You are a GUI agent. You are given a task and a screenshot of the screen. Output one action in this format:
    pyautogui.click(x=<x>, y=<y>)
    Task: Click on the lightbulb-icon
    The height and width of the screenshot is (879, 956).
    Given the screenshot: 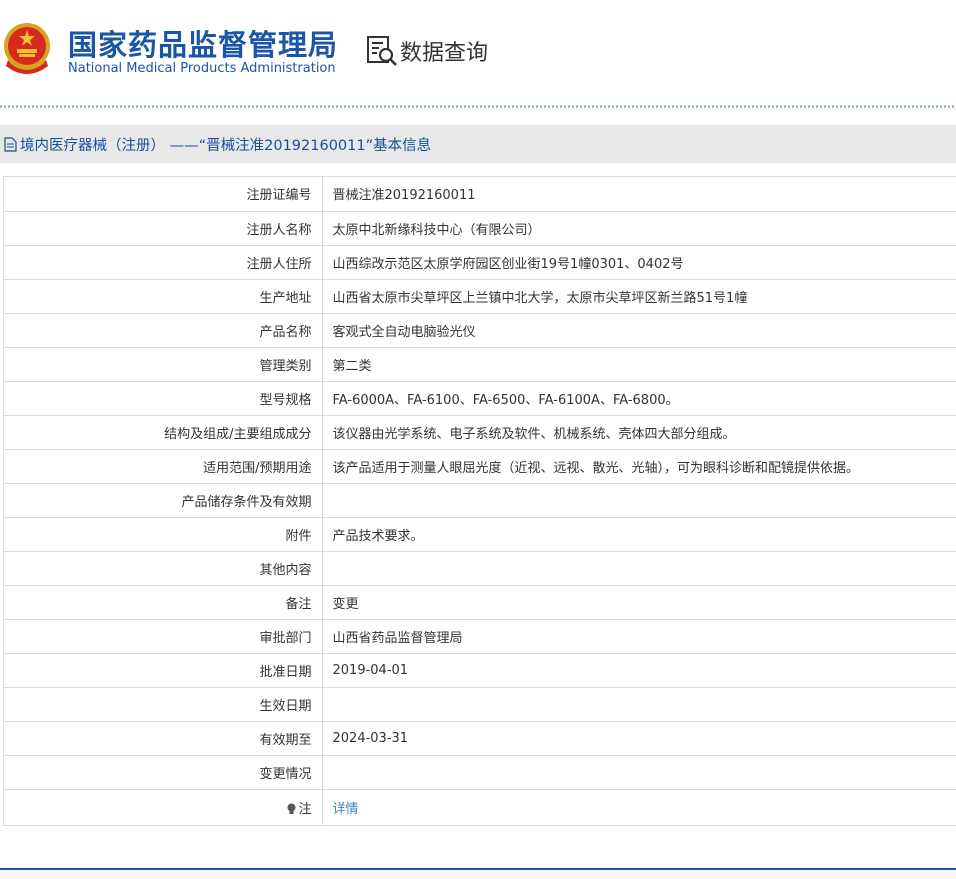 What is the action you would take?
    pyautogui.click(x=291, y=808)
    